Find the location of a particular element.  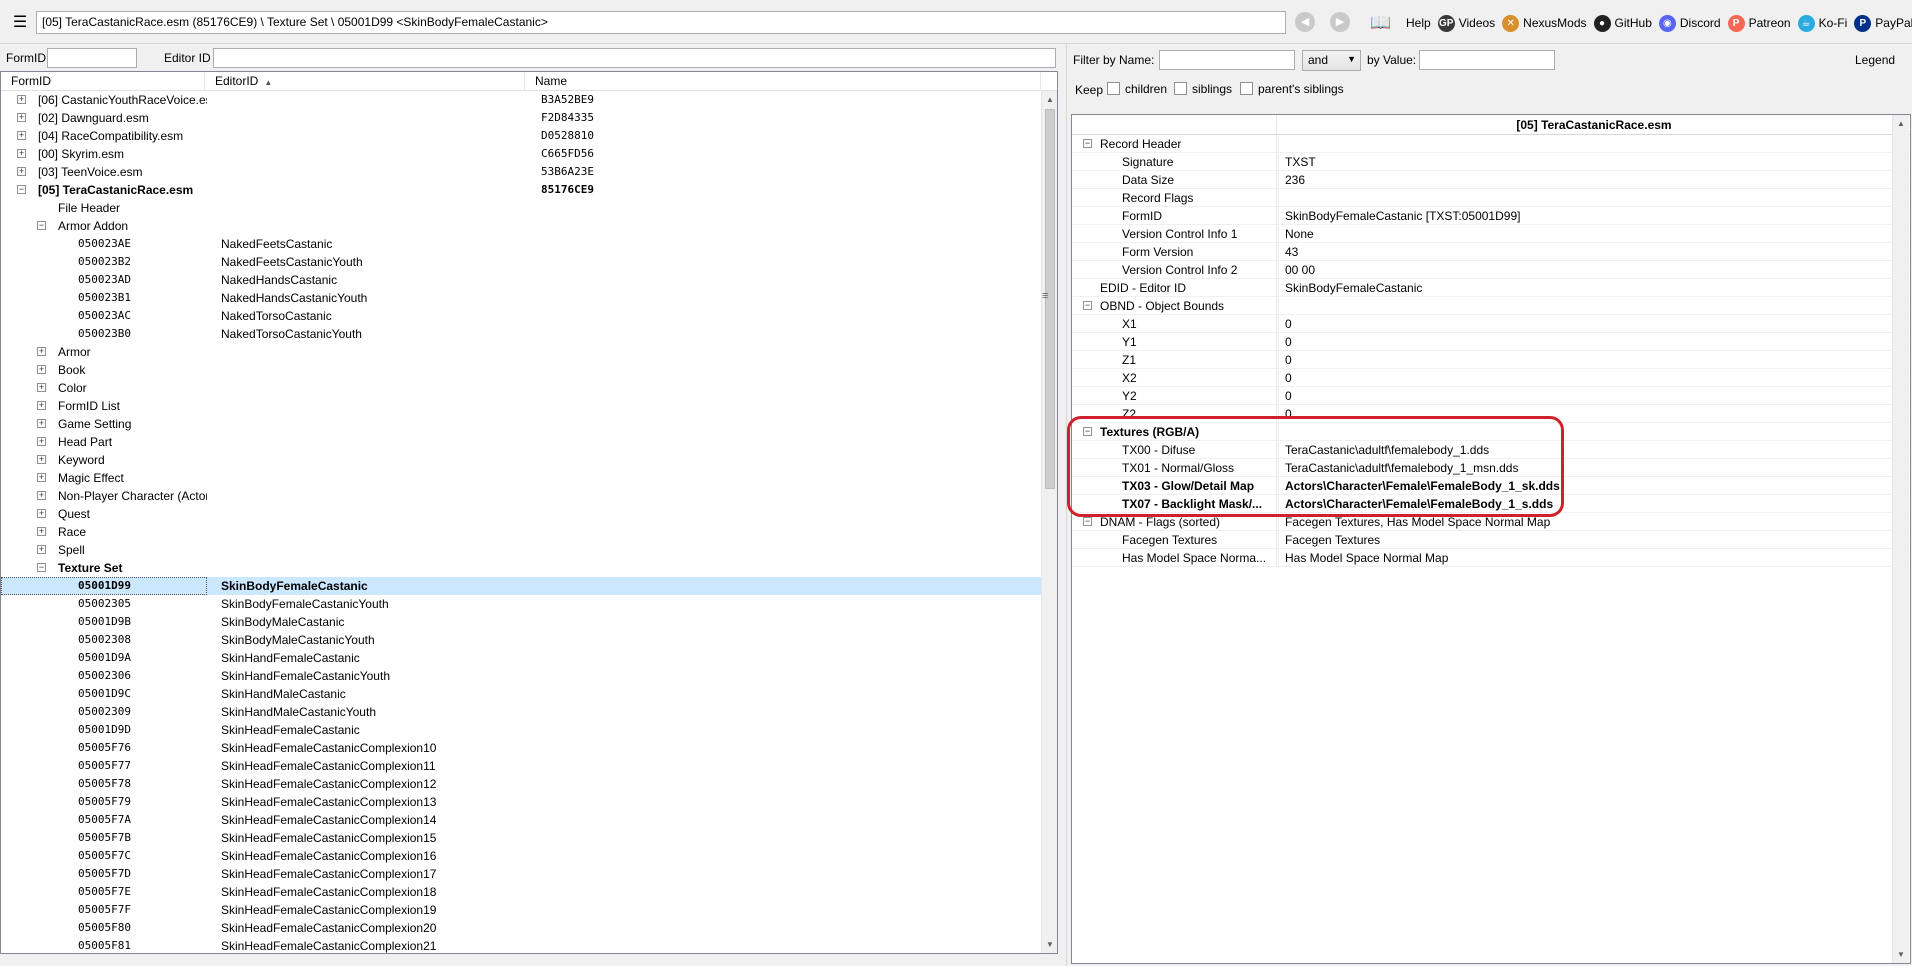

tree-row: + [02] Dawnguard.esm F2D84335 is located at coordinates (521, 118).